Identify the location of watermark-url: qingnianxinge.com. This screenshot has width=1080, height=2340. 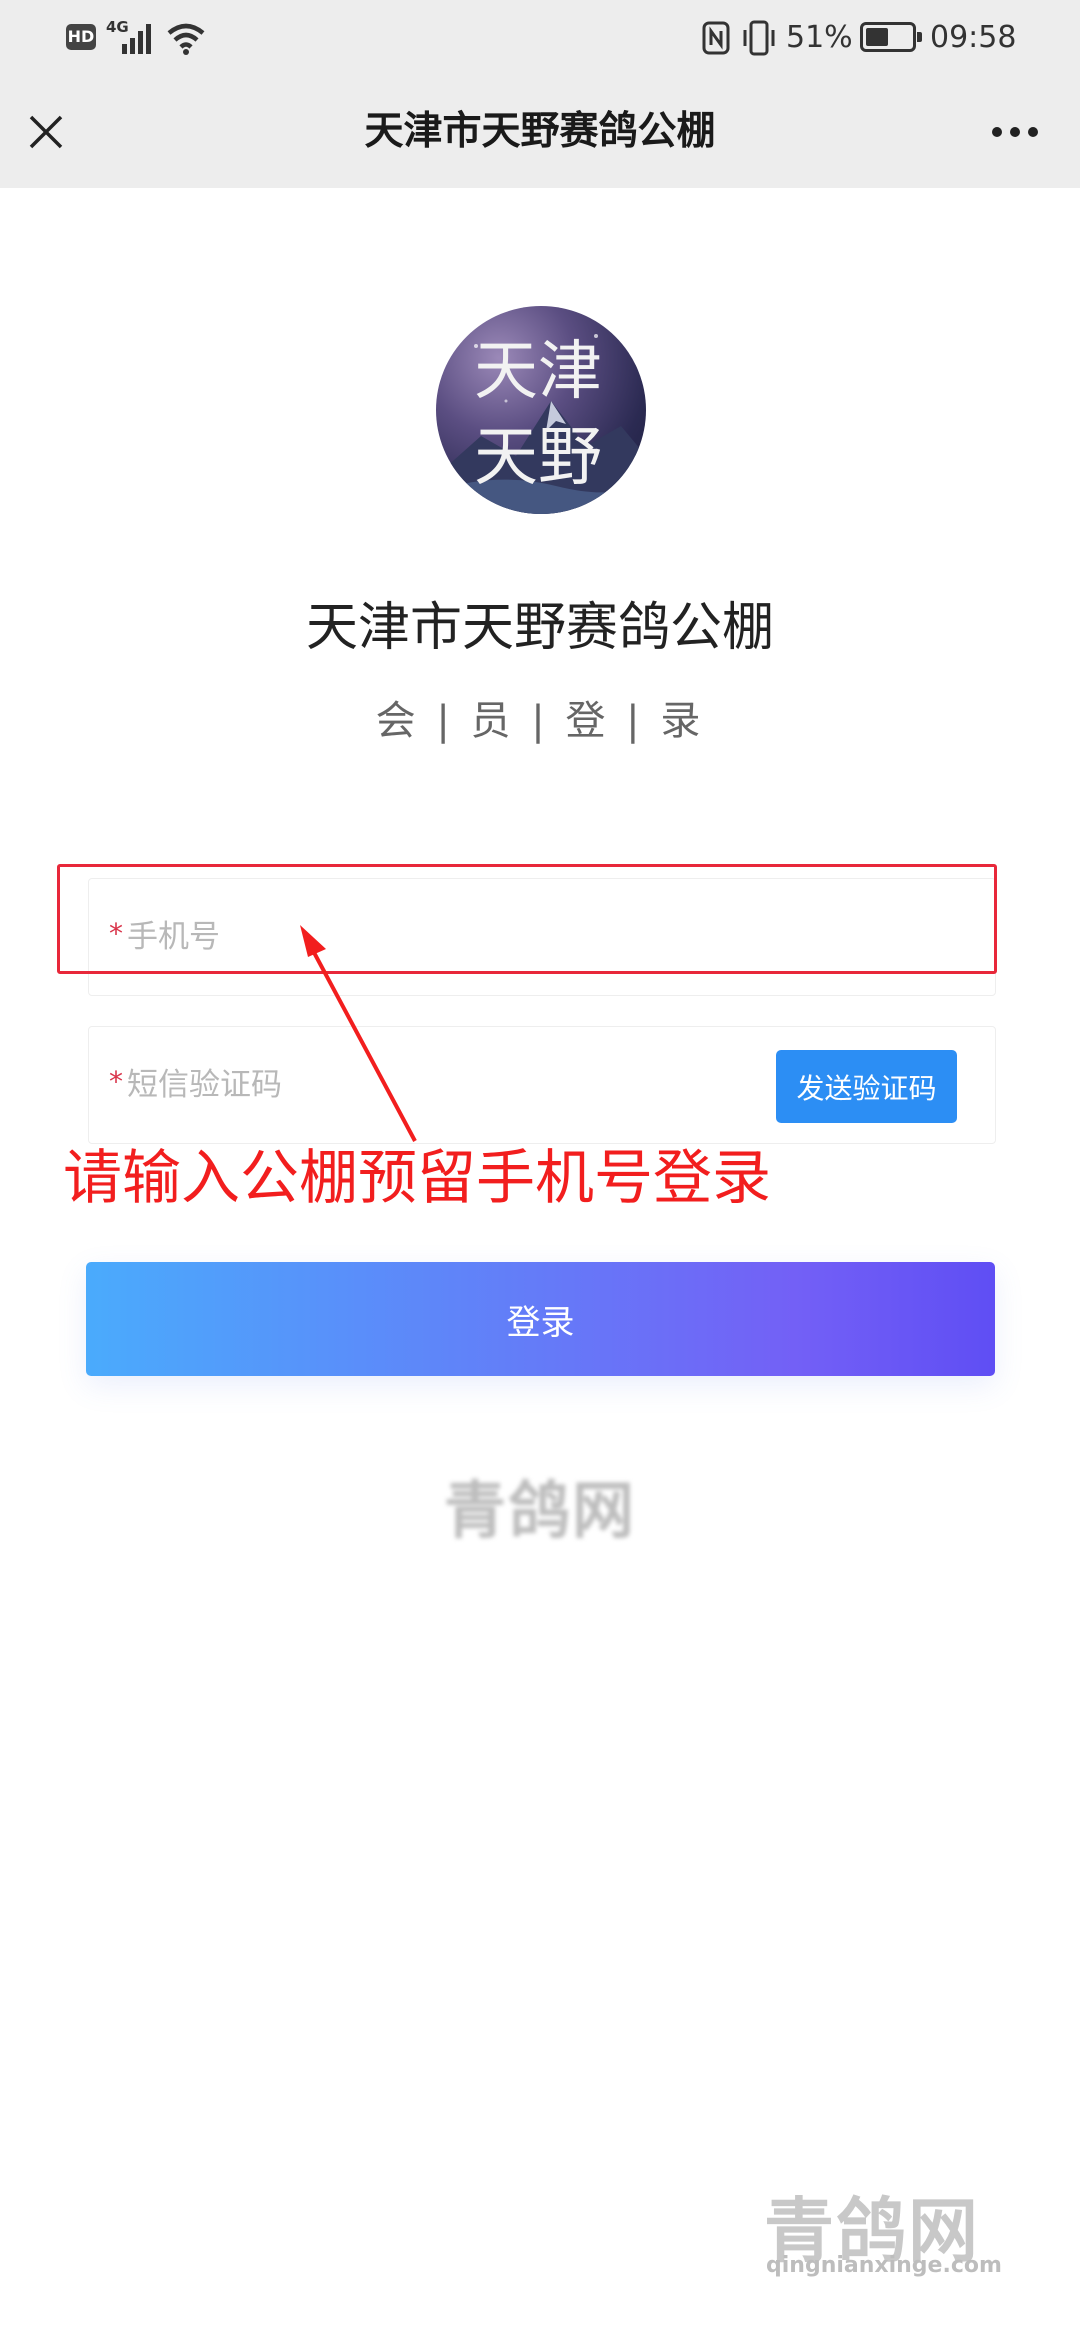
(884, 2265).